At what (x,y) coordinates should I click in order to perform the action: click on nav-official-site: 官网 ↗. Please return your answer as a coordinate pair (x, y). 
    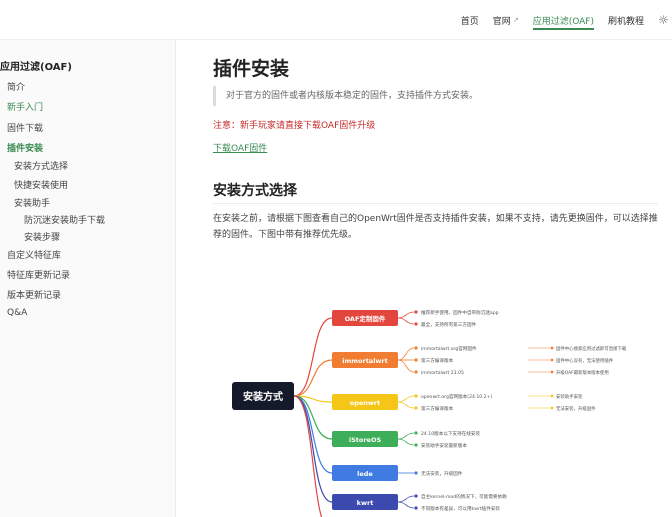
    Looking at the image, I should click on (506, 20).